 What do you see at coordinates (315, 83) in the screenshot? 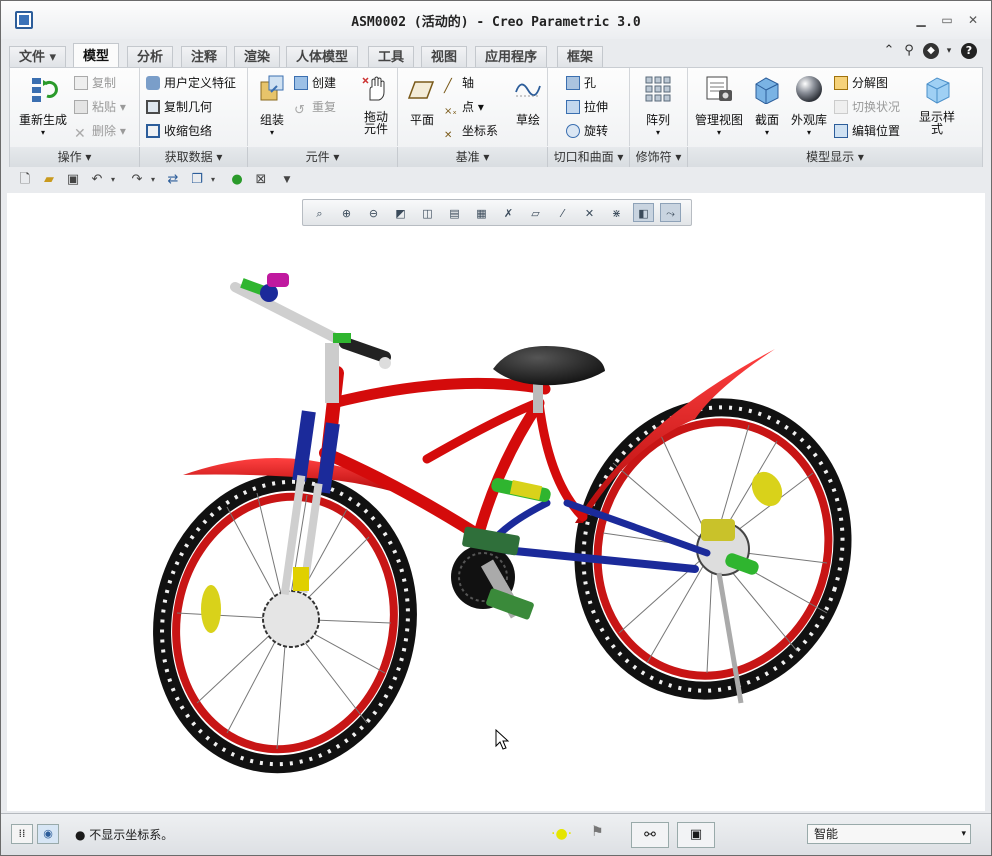
I see `create-component-button: 创建` at bounding box center [315, 83].